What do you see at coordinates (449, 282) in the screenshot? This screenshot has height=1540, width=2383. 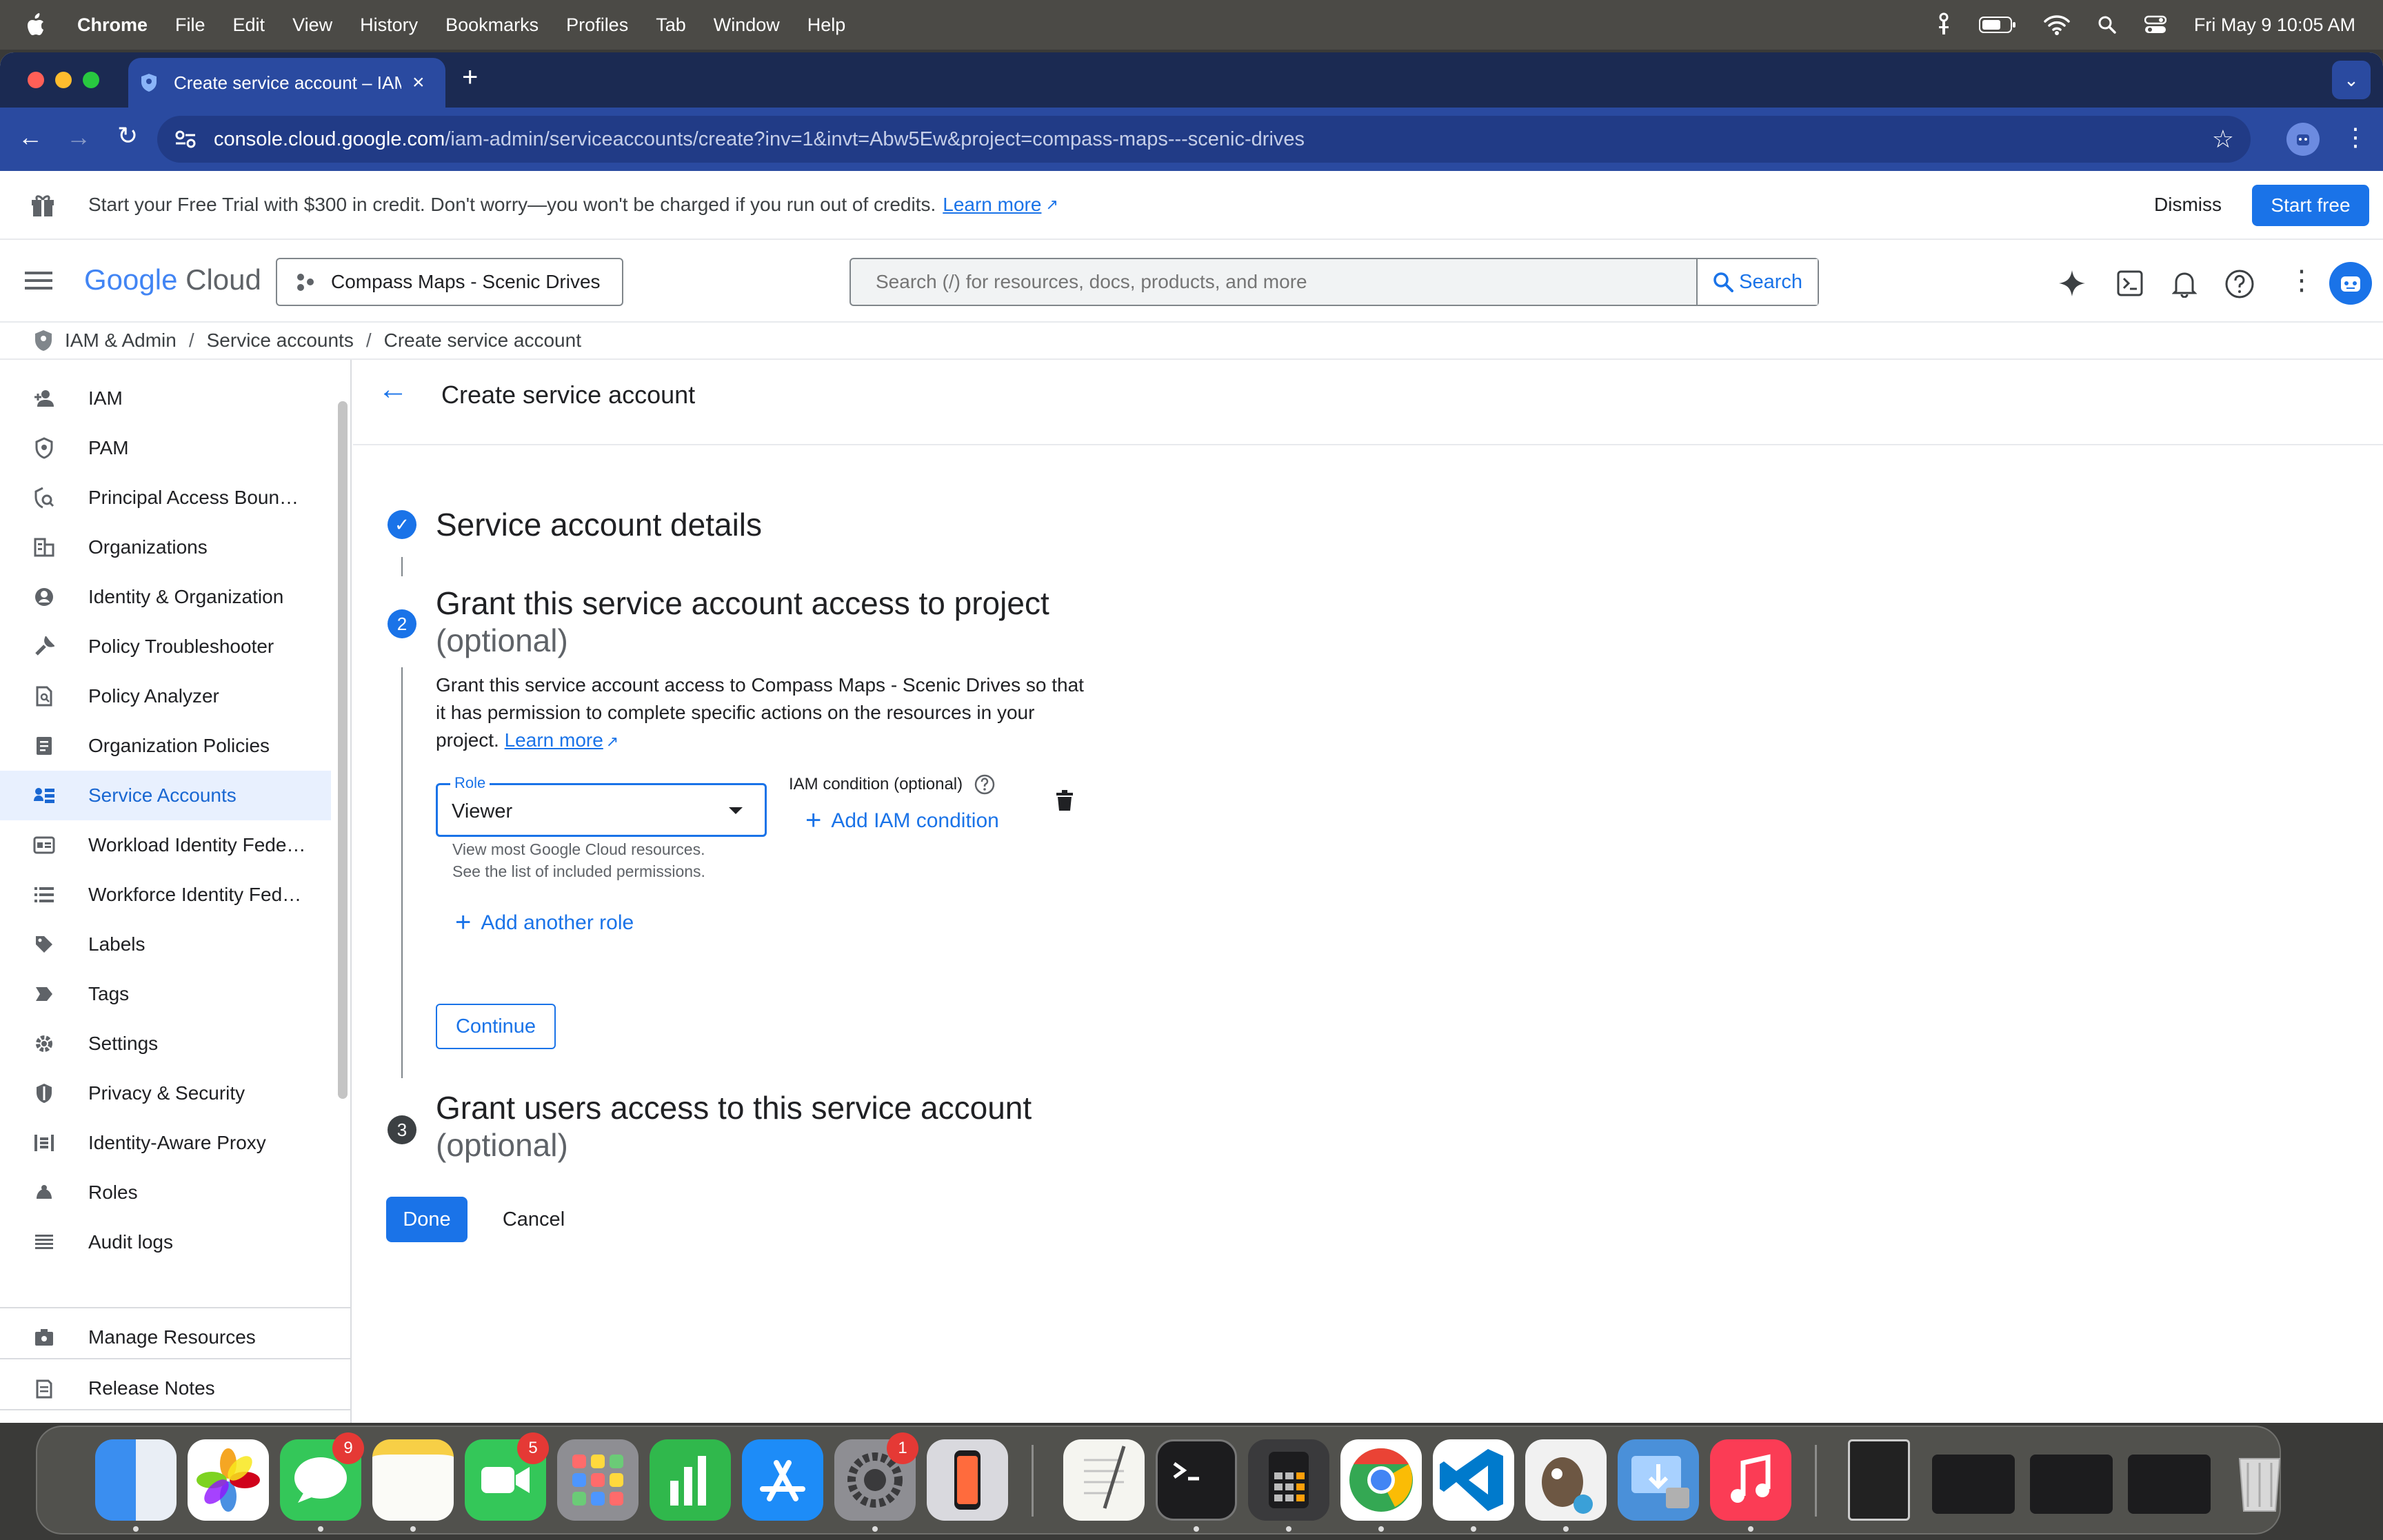 I see `project-picker: Compass Maps - Scenic Drives` at bounding box center [449, 282].